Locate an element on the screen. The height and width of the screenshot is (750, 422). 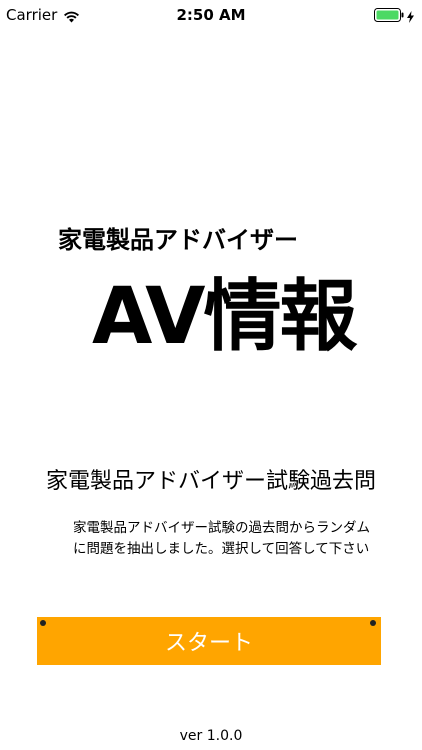
status-time: 2:50 AM is located at coordinates (211, 15).